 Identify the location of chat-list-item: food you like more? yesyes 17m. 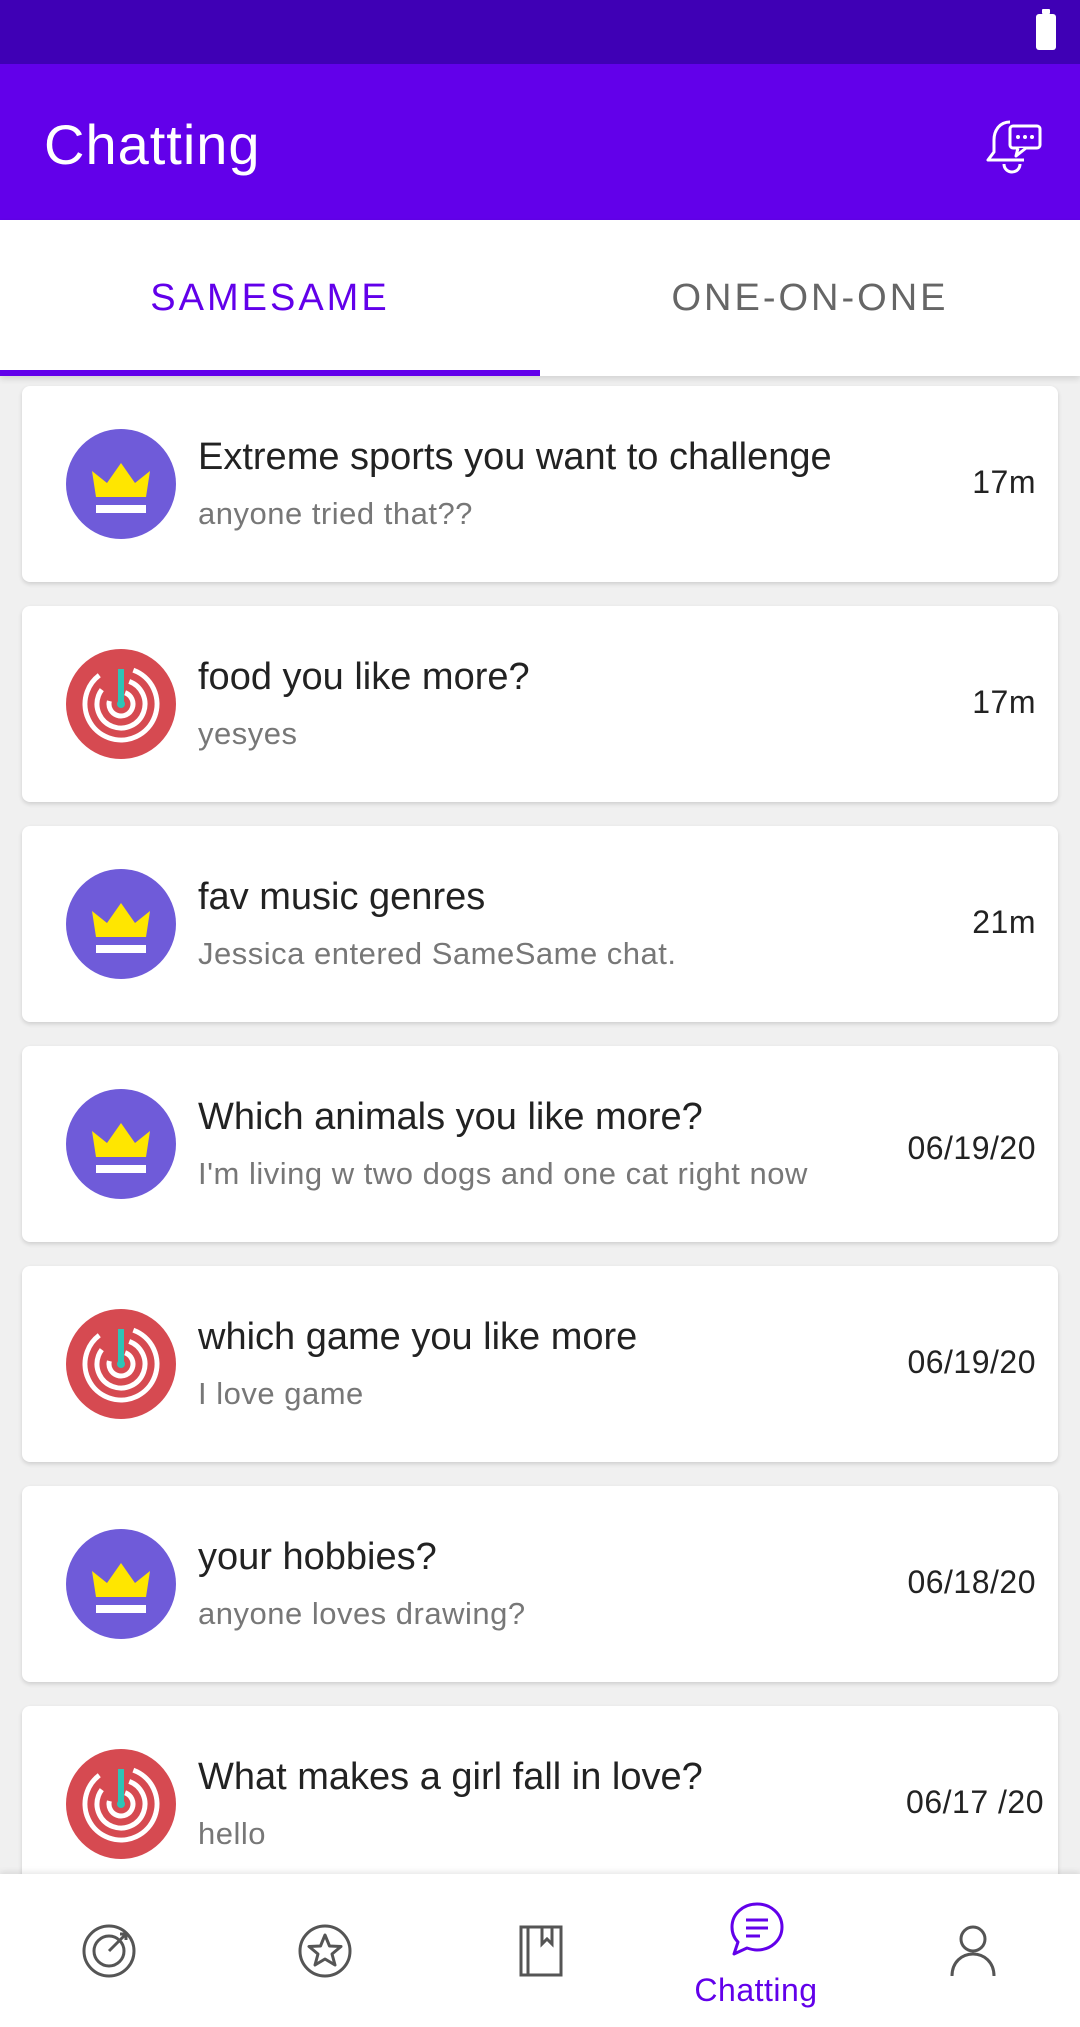
(540, 704).